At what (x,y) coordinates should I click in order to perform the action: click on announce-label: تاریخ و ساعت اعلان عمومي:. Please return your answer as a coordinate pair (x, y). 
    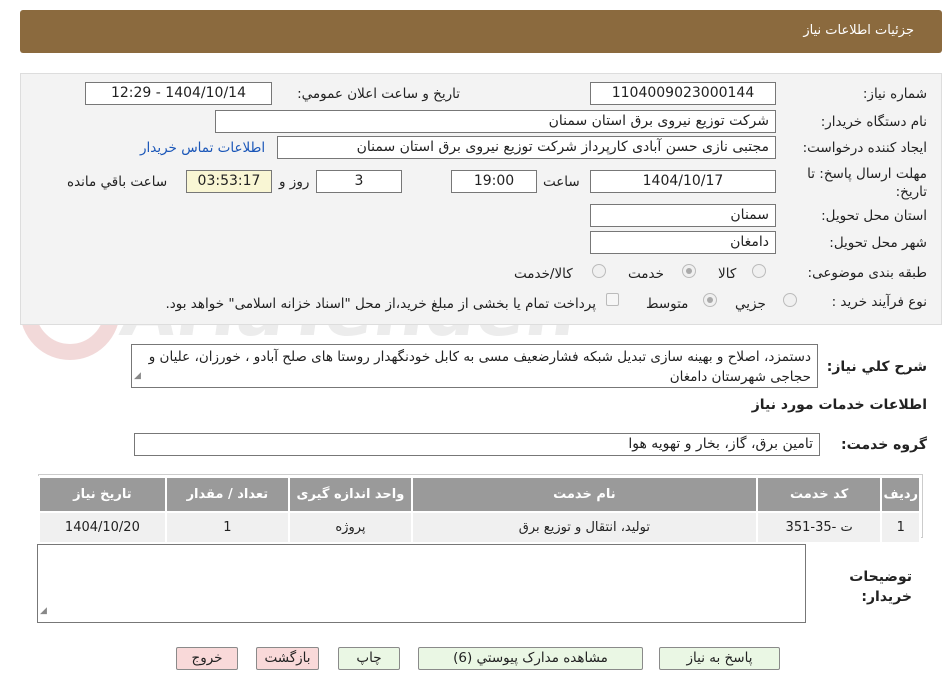
    Looking at the image, I should click on (378, 94).